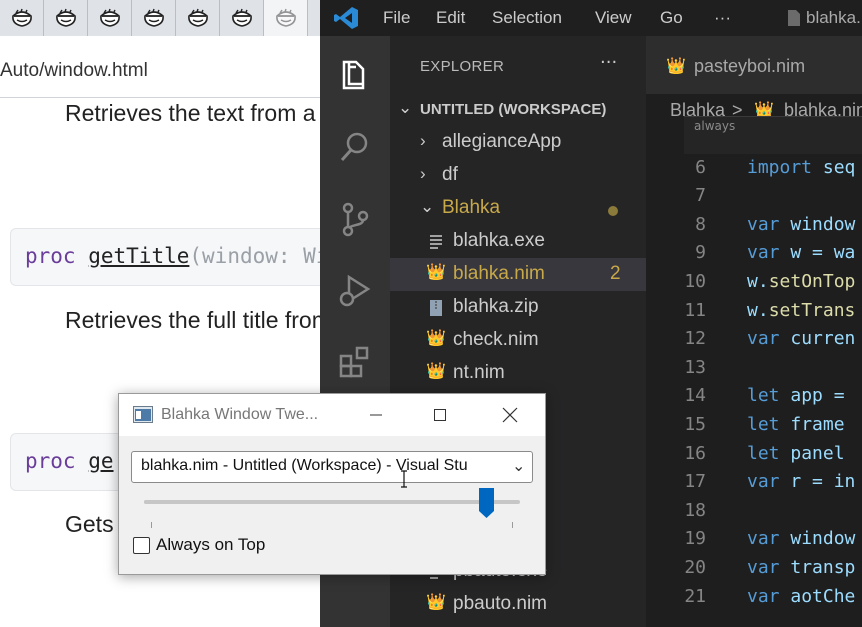 The image size is (862, 627). I want to click on code-text: var window, so click(801, 224).